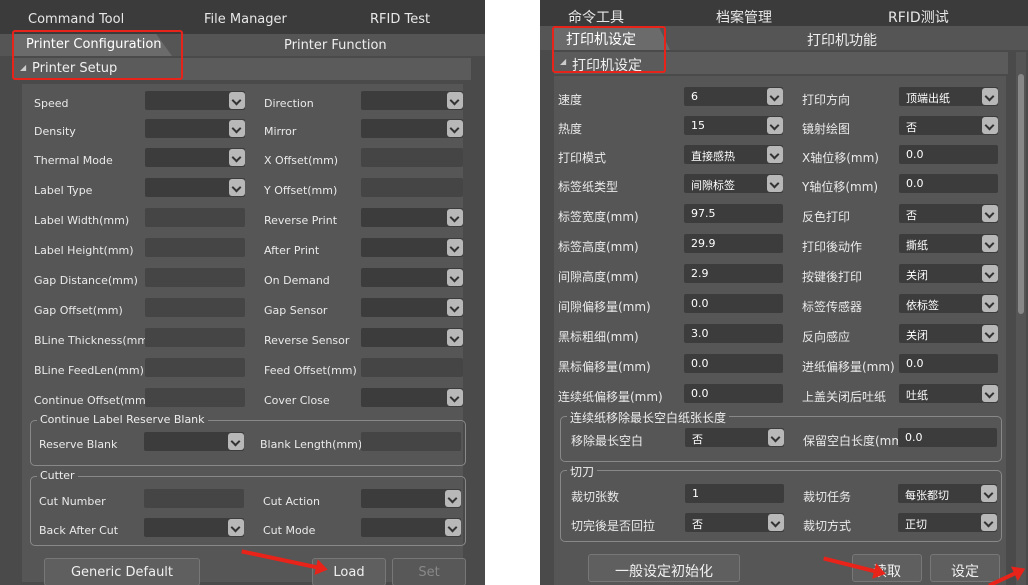  What do you see at coordinates (588, 187) in the screenshot?
I see `label-label-type: 标签纸类型` at bounding box center [588, 187].